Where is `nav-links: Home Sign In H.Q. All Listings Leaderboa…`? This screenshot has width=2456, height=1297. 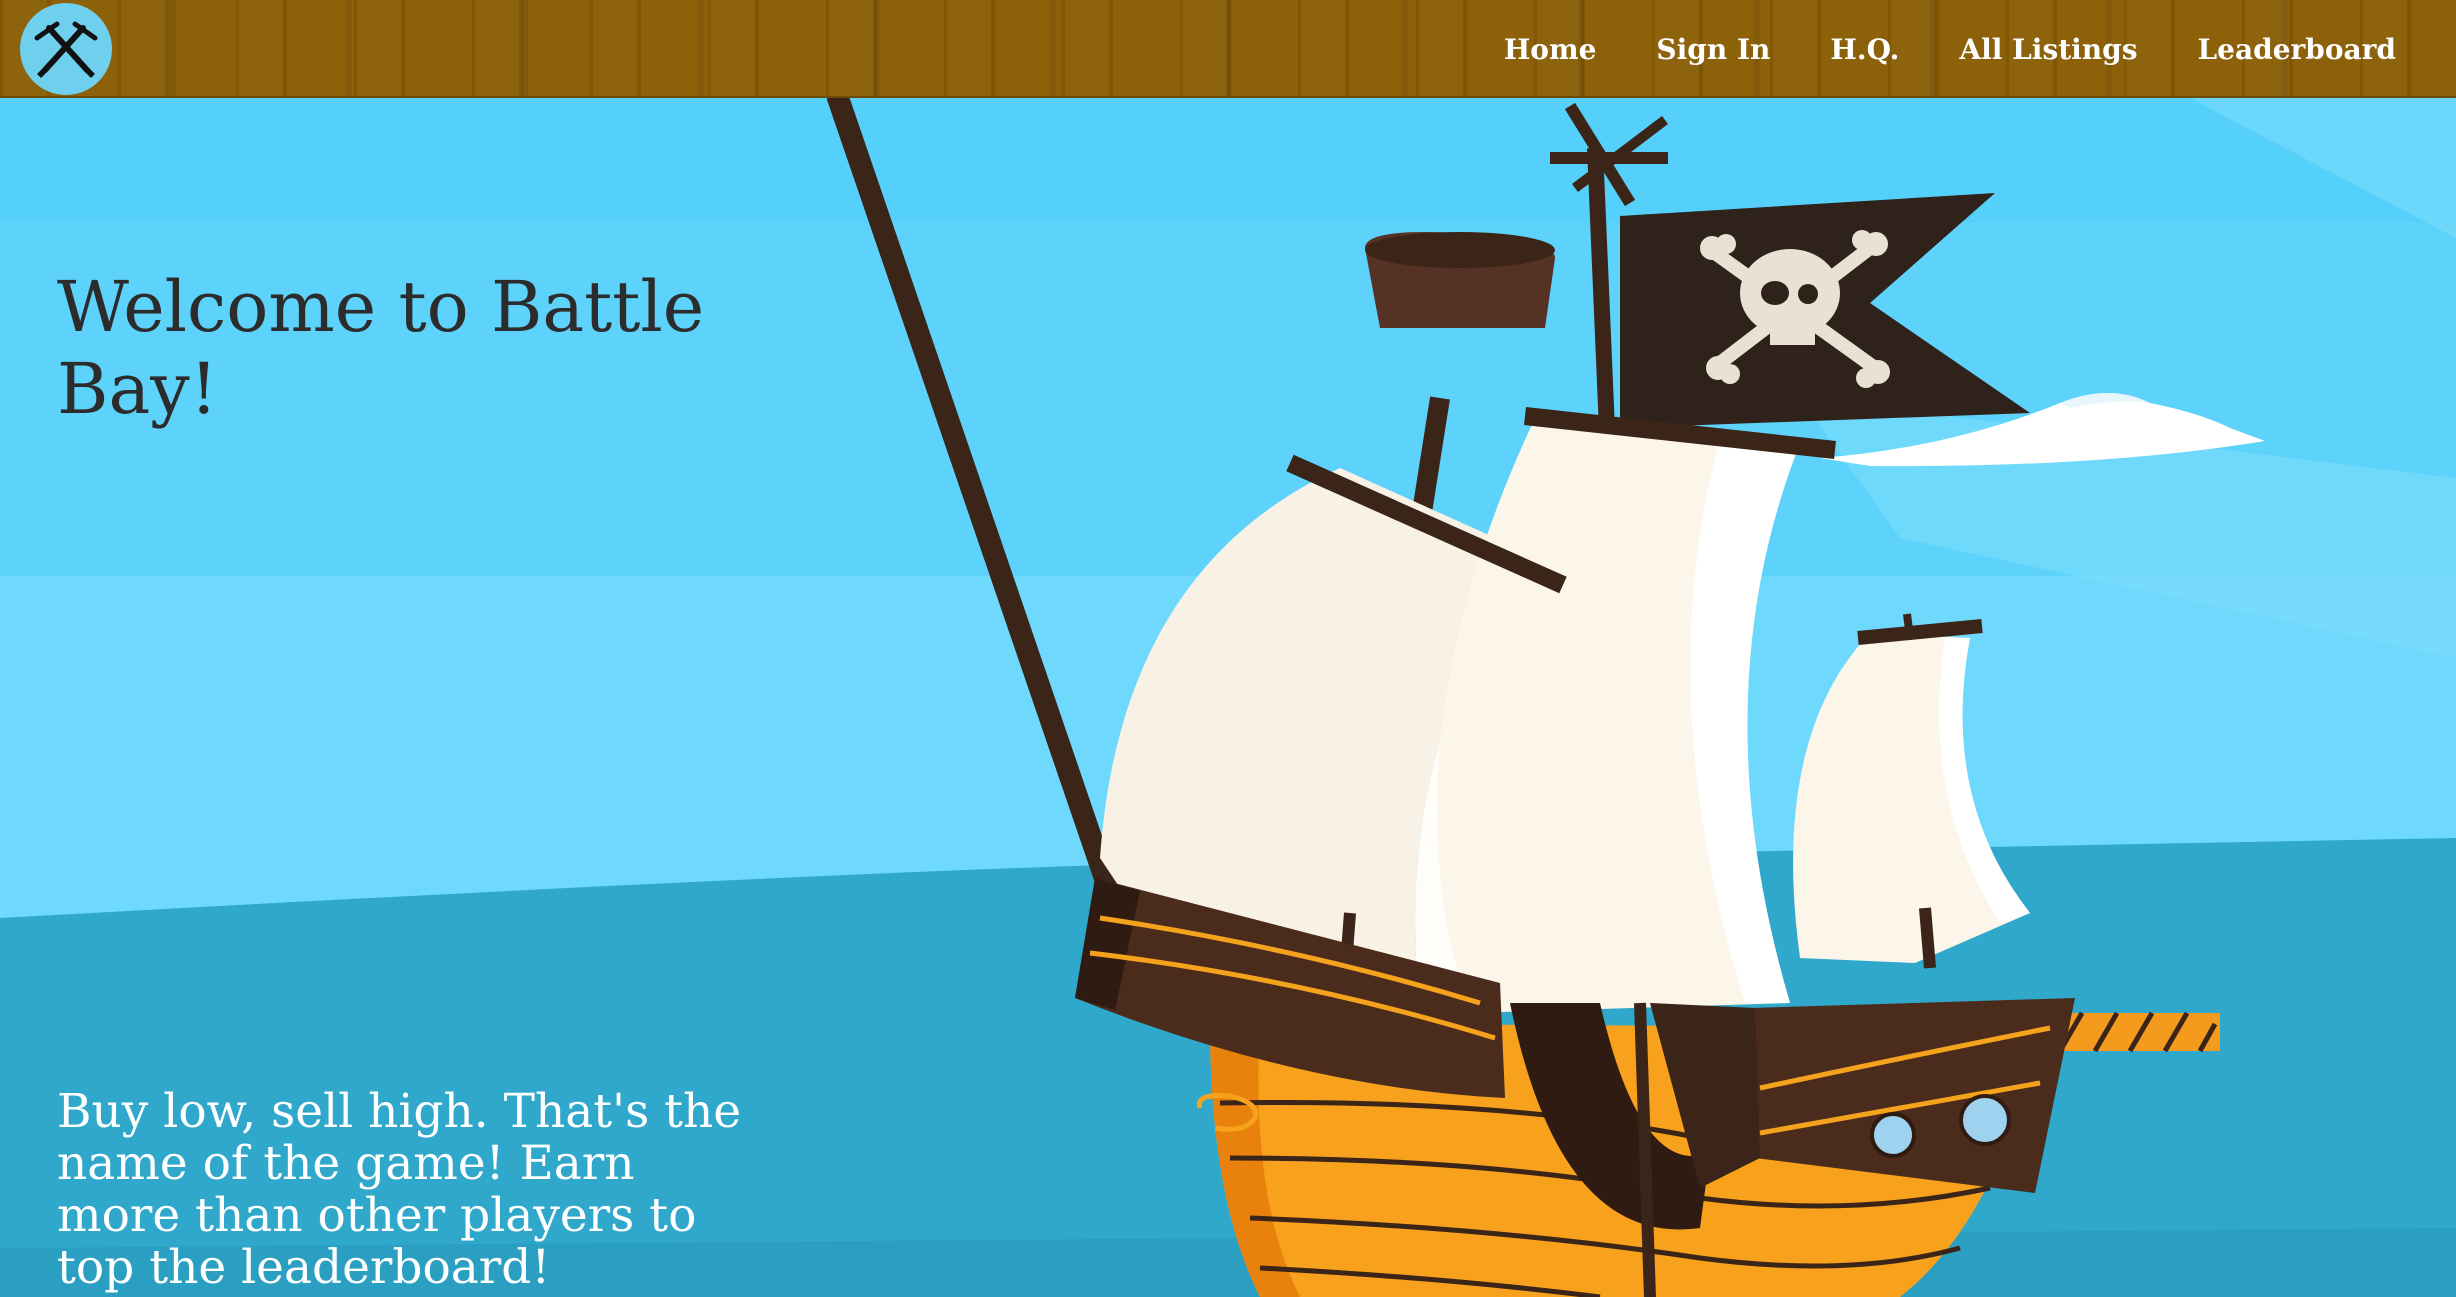 nav-links: Home Sign In H.Q. All Listings Leaderboa… is located at coordinates (1920, 49).